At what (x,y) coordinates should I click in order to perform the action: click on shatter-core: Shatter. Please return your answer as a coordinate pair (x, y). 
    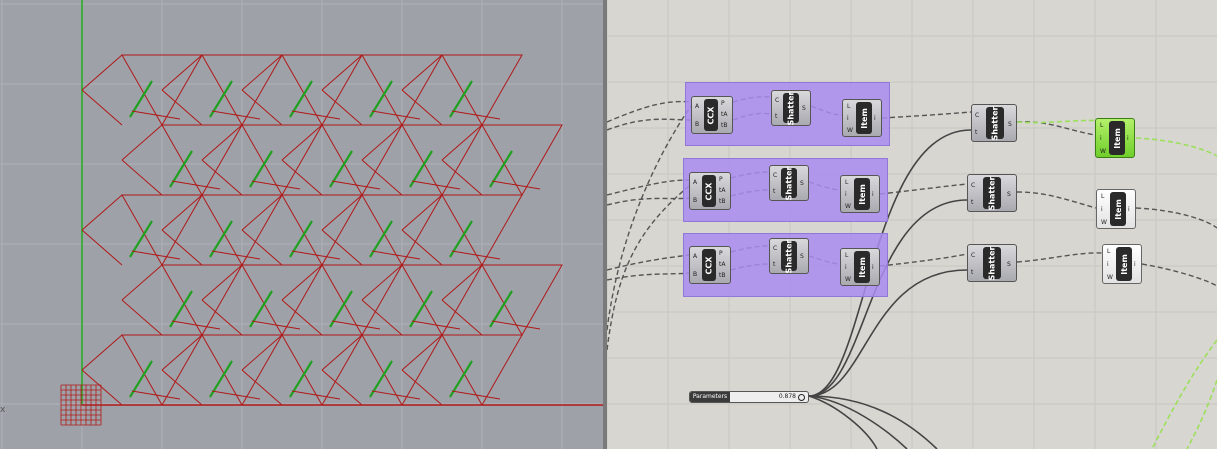
    Looking at the image, I should click on (992, 263).